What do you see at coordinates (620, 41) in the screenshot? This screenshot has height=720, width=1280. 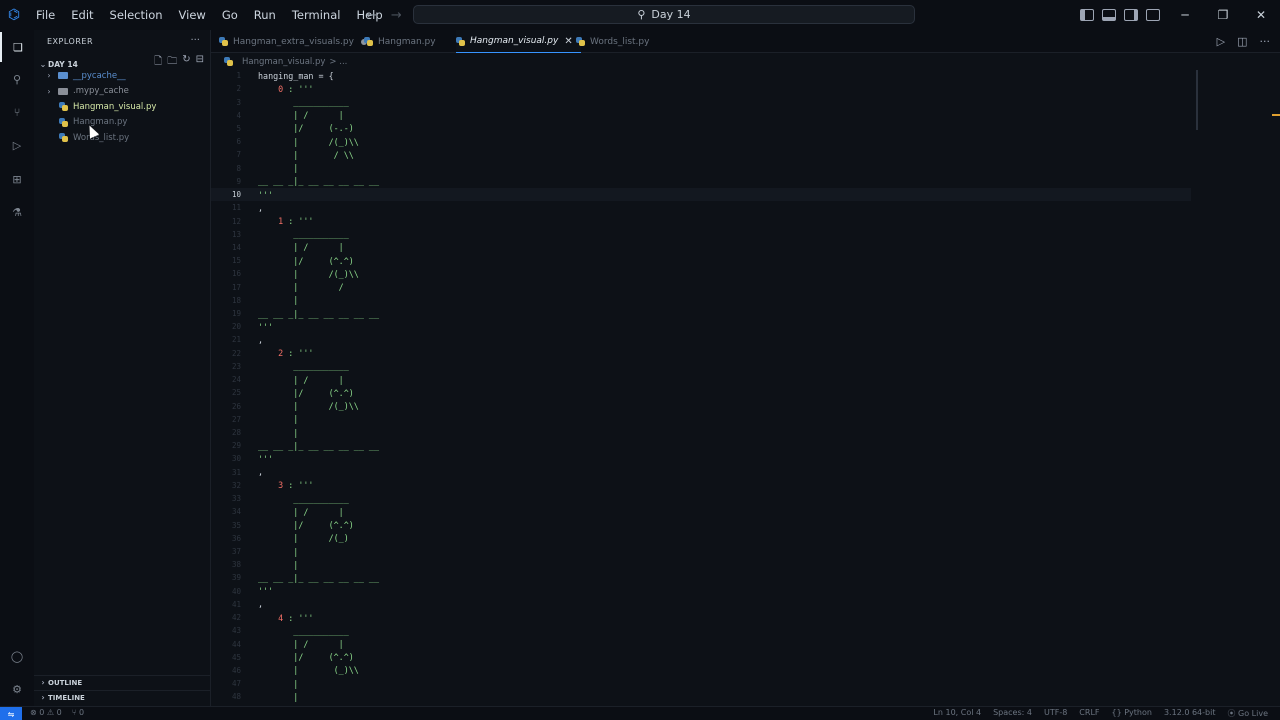 I see `tab-label: Words_list.py` at bounding box center [620, 41].